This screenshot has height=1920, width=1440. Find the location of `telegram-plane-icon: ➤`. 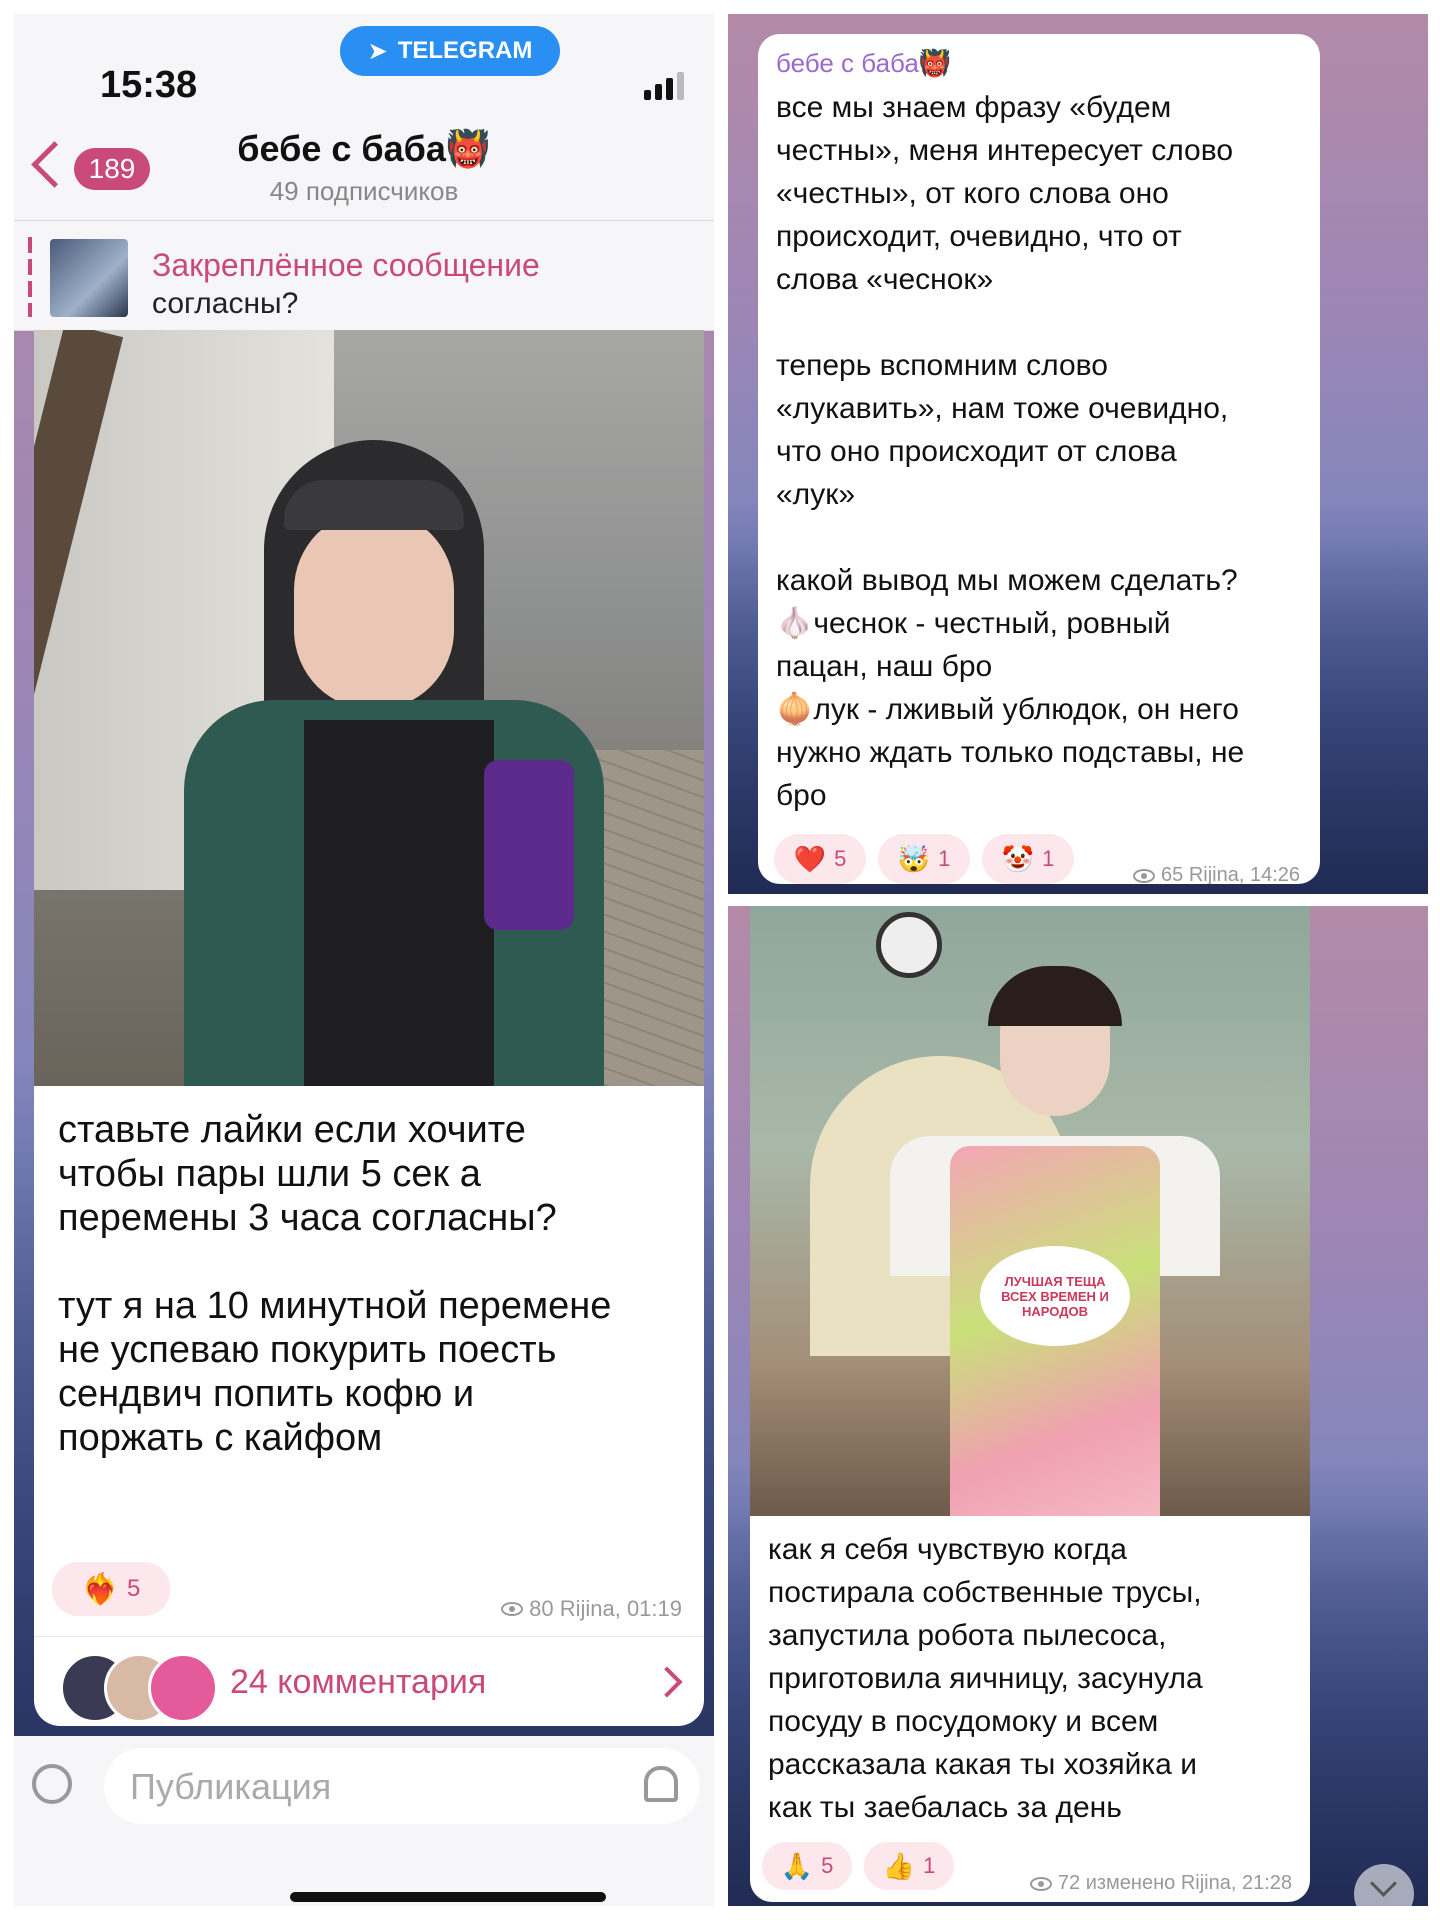

telegram-plane-icon: ➤ is located at coordinates (377, 51).